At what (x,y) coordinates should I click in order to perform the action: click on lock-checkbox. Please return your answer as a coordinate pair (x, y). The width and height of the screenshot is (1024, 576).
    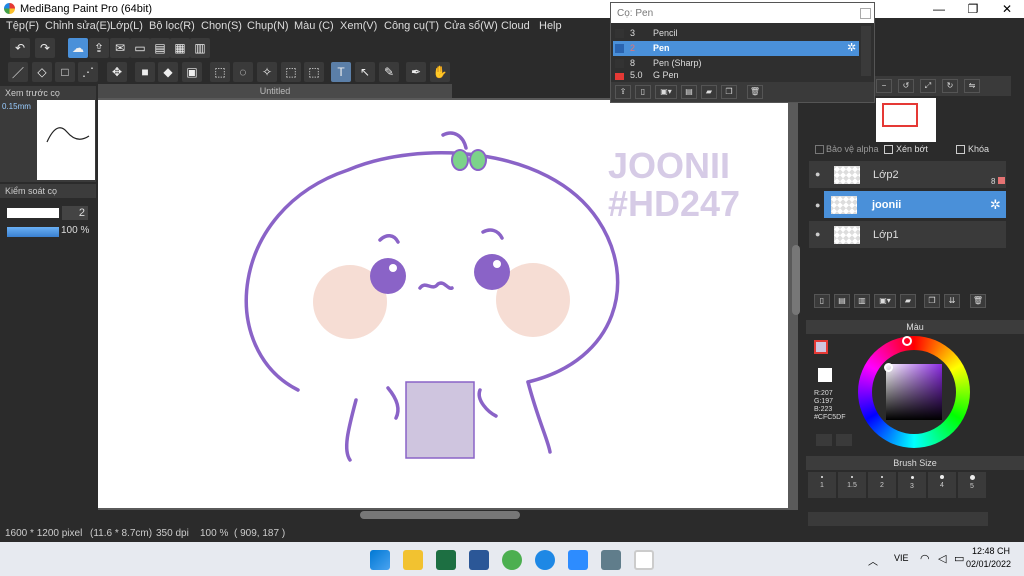
    Looking at the image, I should click on (960, 149).